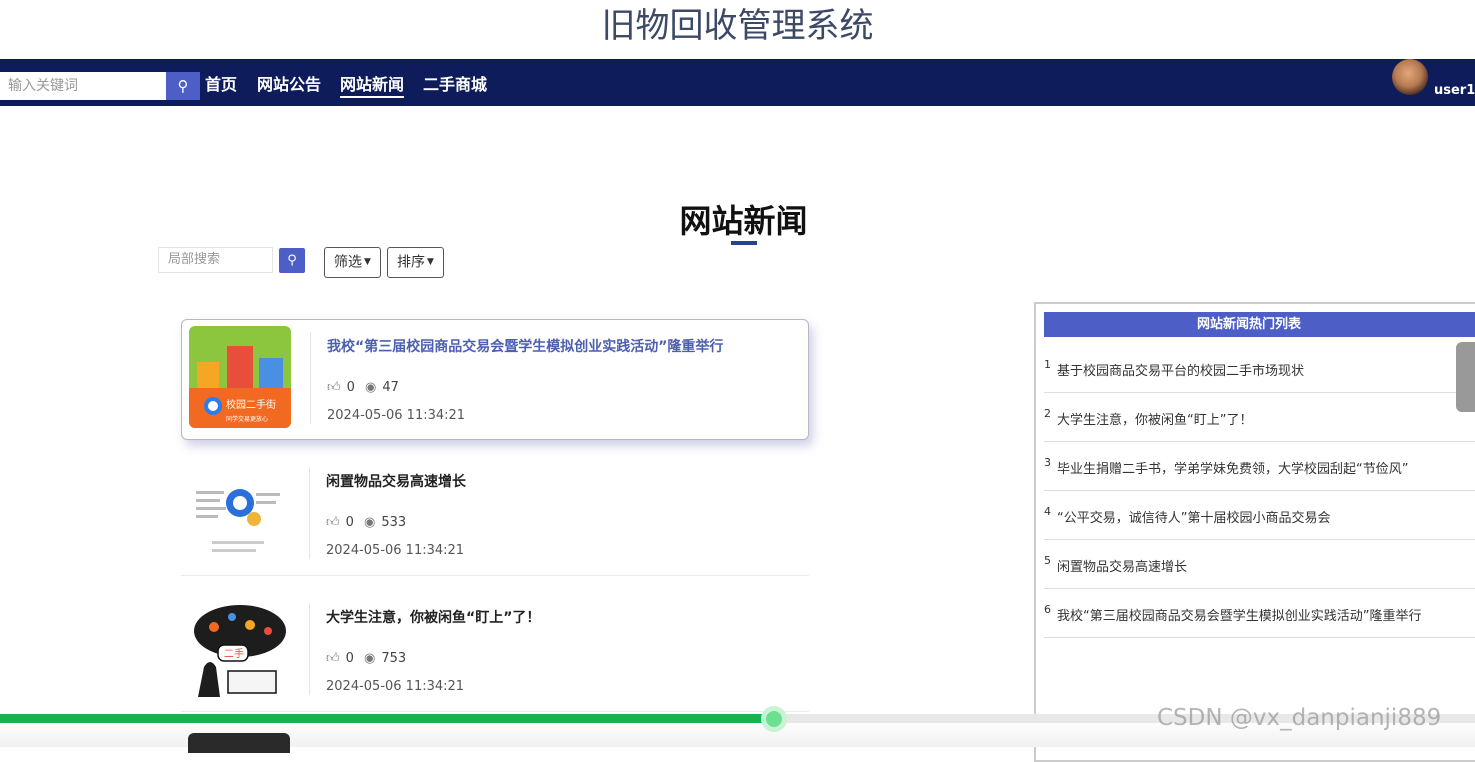 This screenshot has height=762, width=1475. What do you see at coordinates (1047, 609) in the screenshot?
I see `hot-rank: 6` at bounding box center [1047, 609].